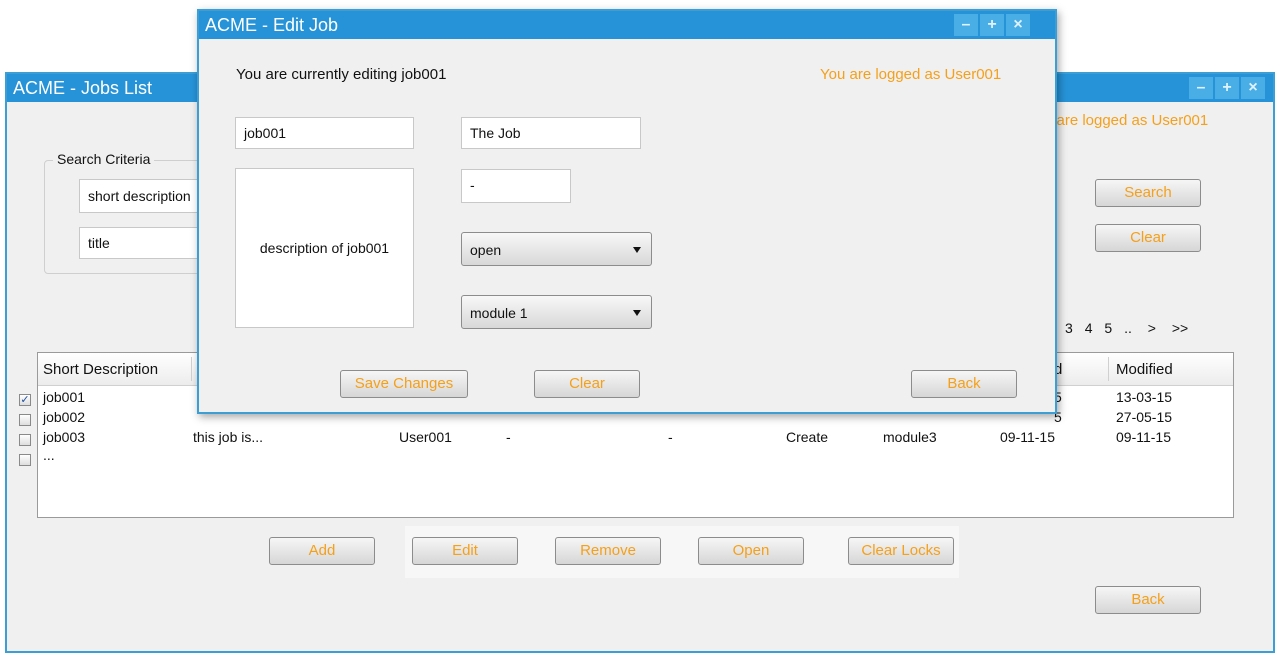 The image size is (1279, 653). What do you see at coordinates (901, 551) in the screenshot?
I see `clear-locks-button: Clear Locks` at bounding box center [901, 551].